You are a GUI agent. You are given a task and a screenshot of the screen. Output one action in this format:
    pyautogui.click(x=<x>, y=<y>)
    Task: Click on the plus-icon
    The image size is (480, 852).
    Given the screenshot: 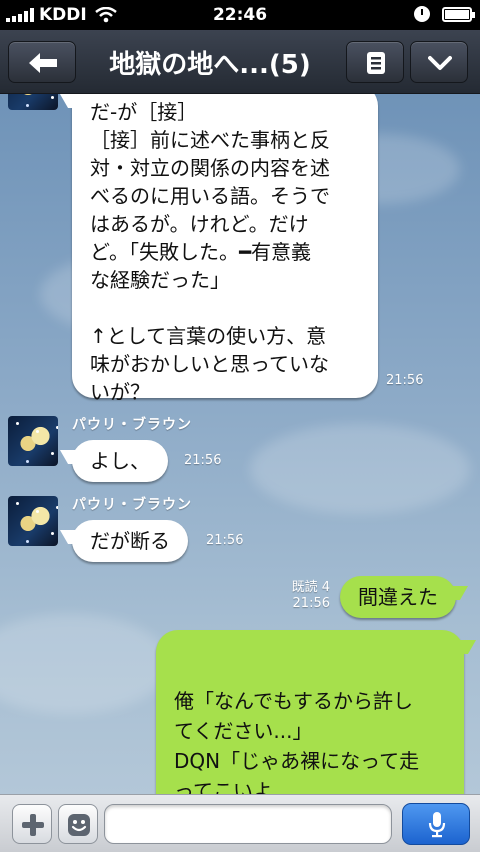 What is the action you would take?
    pyautogui.click(x=33, y=825)
    